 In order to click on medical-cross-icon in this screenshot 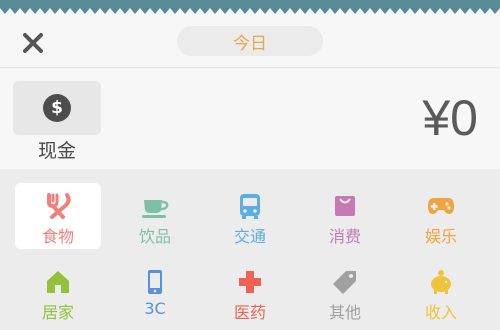, I will do `click(250, 282)`.